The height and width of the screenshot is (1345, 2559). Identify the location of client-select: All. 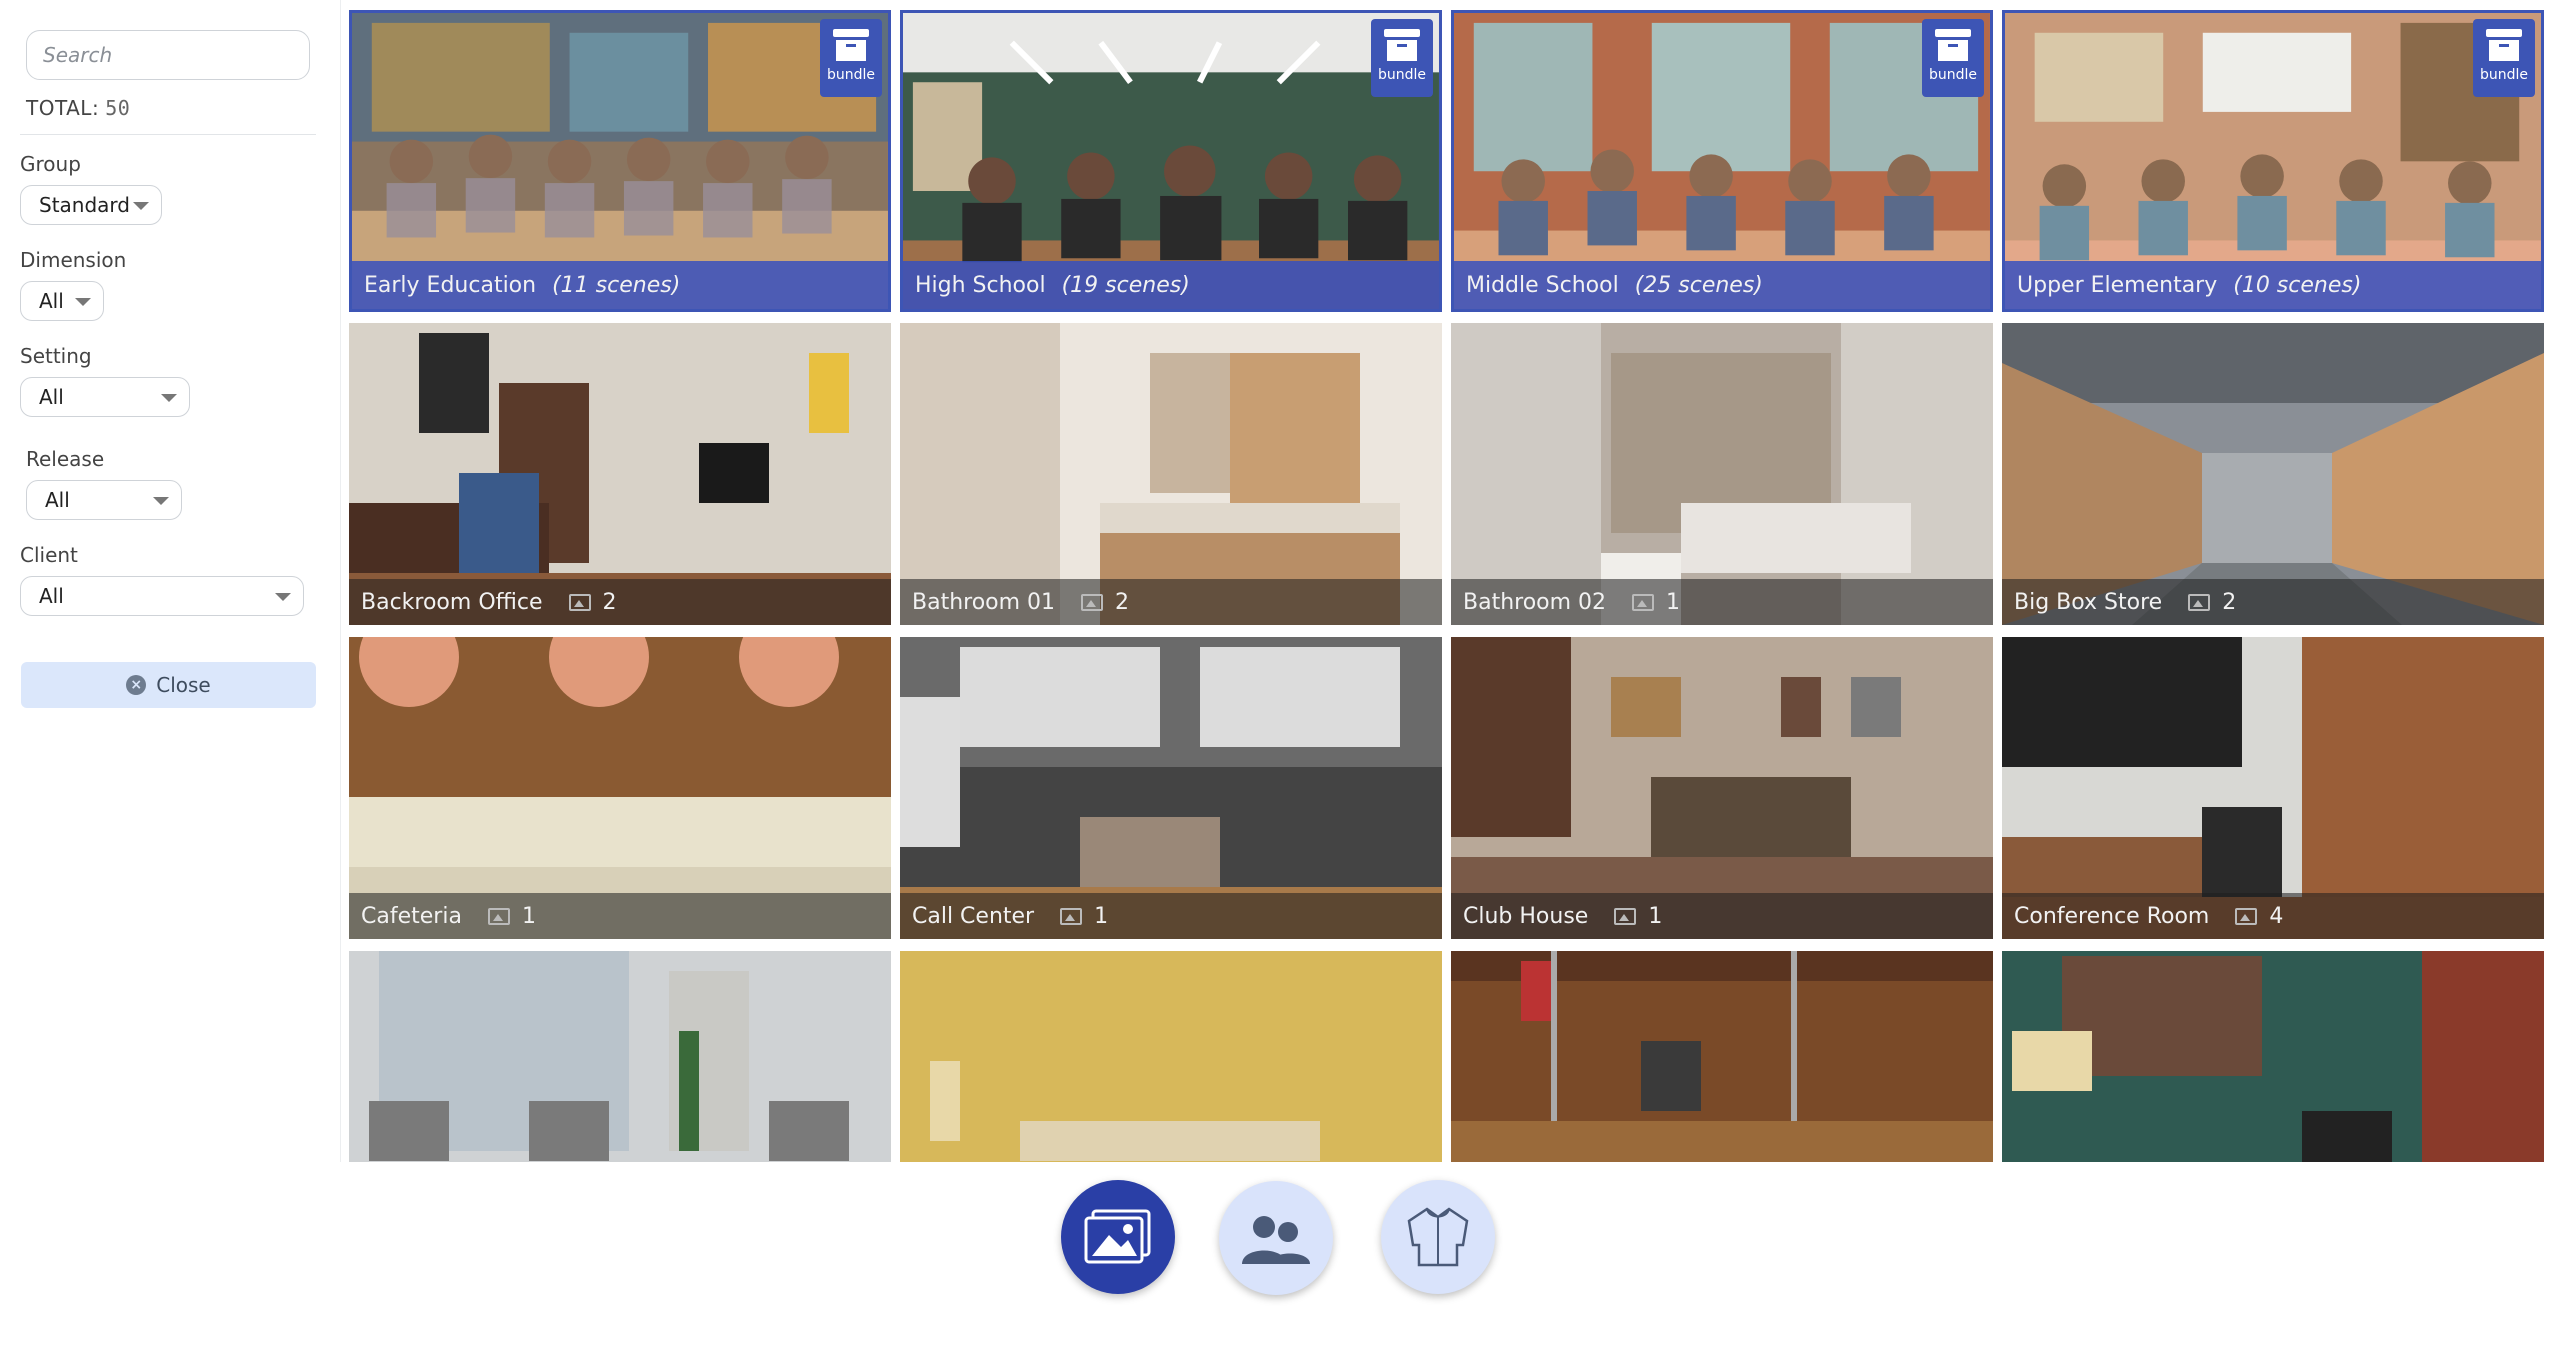
(162, 596).